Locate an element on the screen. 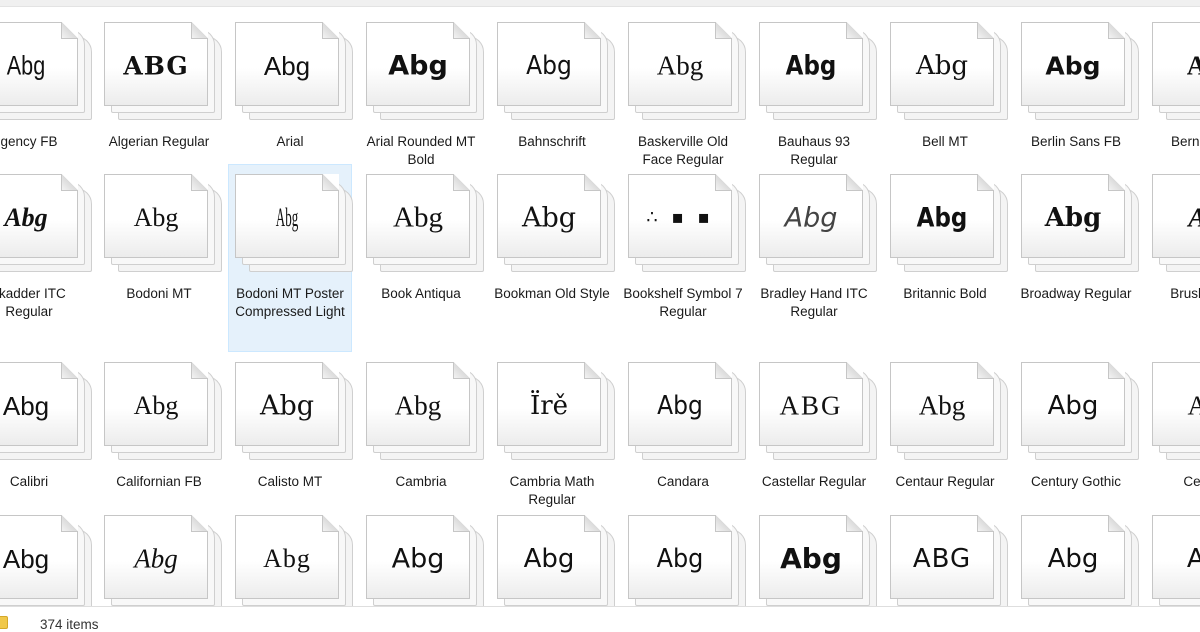 This screenshot has height=632, width=1200. font-item-broadway-regular: Abg Broadway Regular is located at coordinates (1077, 242).